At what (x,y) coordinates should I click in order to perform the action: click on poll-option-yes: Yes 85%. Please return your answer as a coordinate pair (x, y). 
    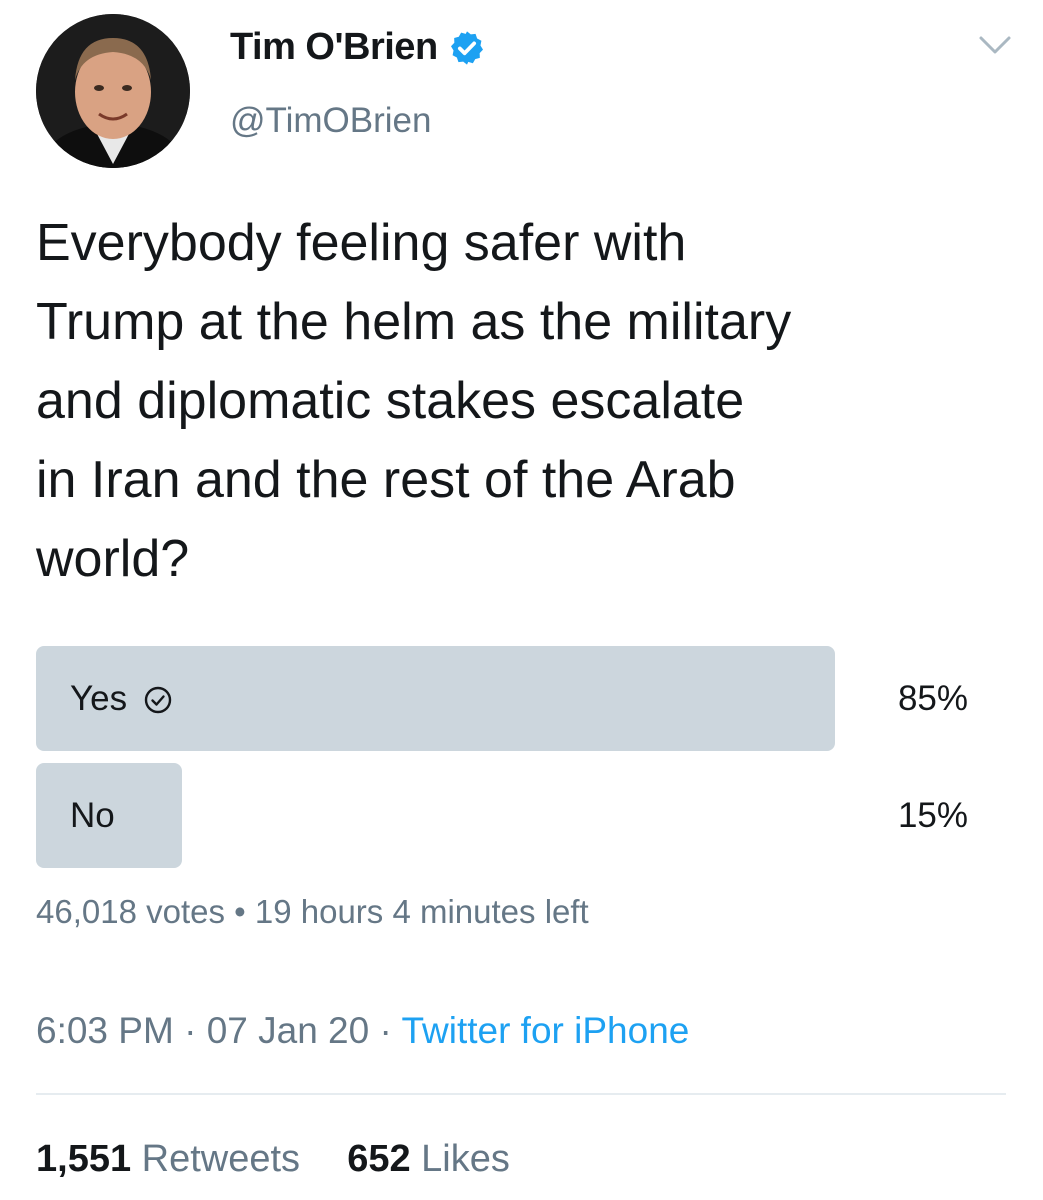
    Looking at the image, I should click on (506, 698).